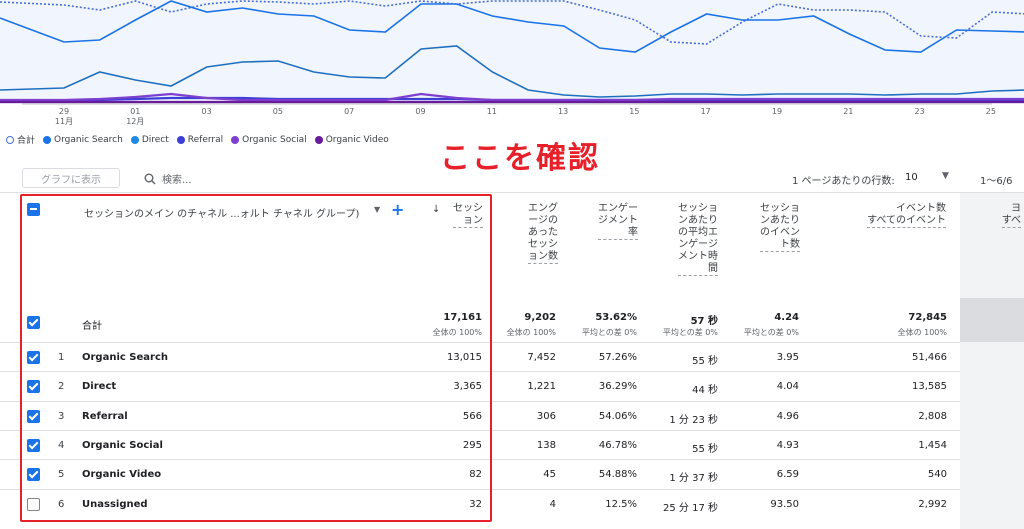  Describe the element at coordinates (61, 357) in the screenshot. I see `row-rank: 1` at that location.